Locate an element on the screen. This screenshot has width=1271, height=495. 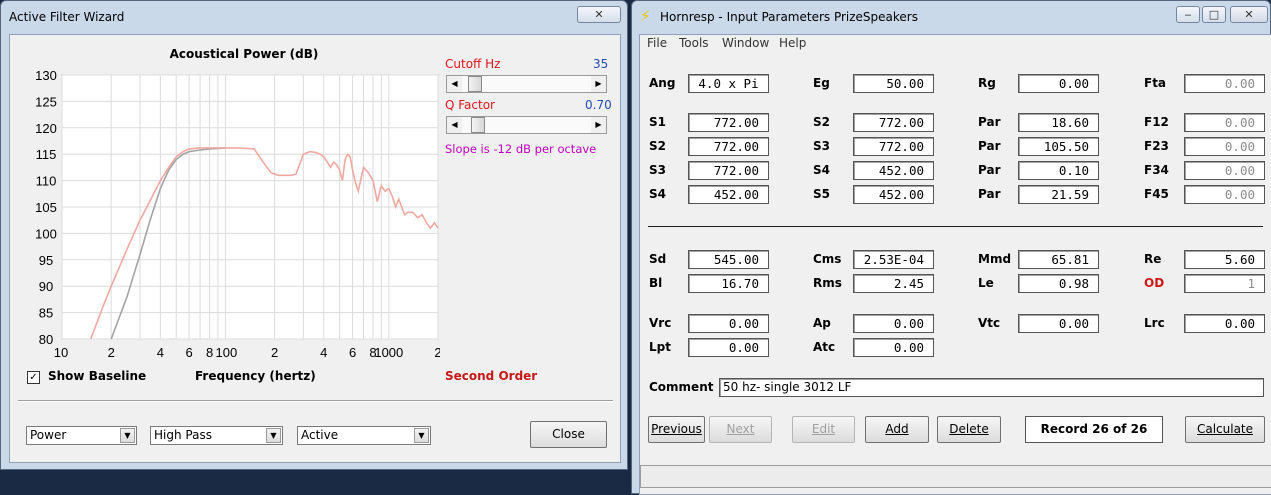
param-field-par: 0.10 is located at coordinates (1058, 170).